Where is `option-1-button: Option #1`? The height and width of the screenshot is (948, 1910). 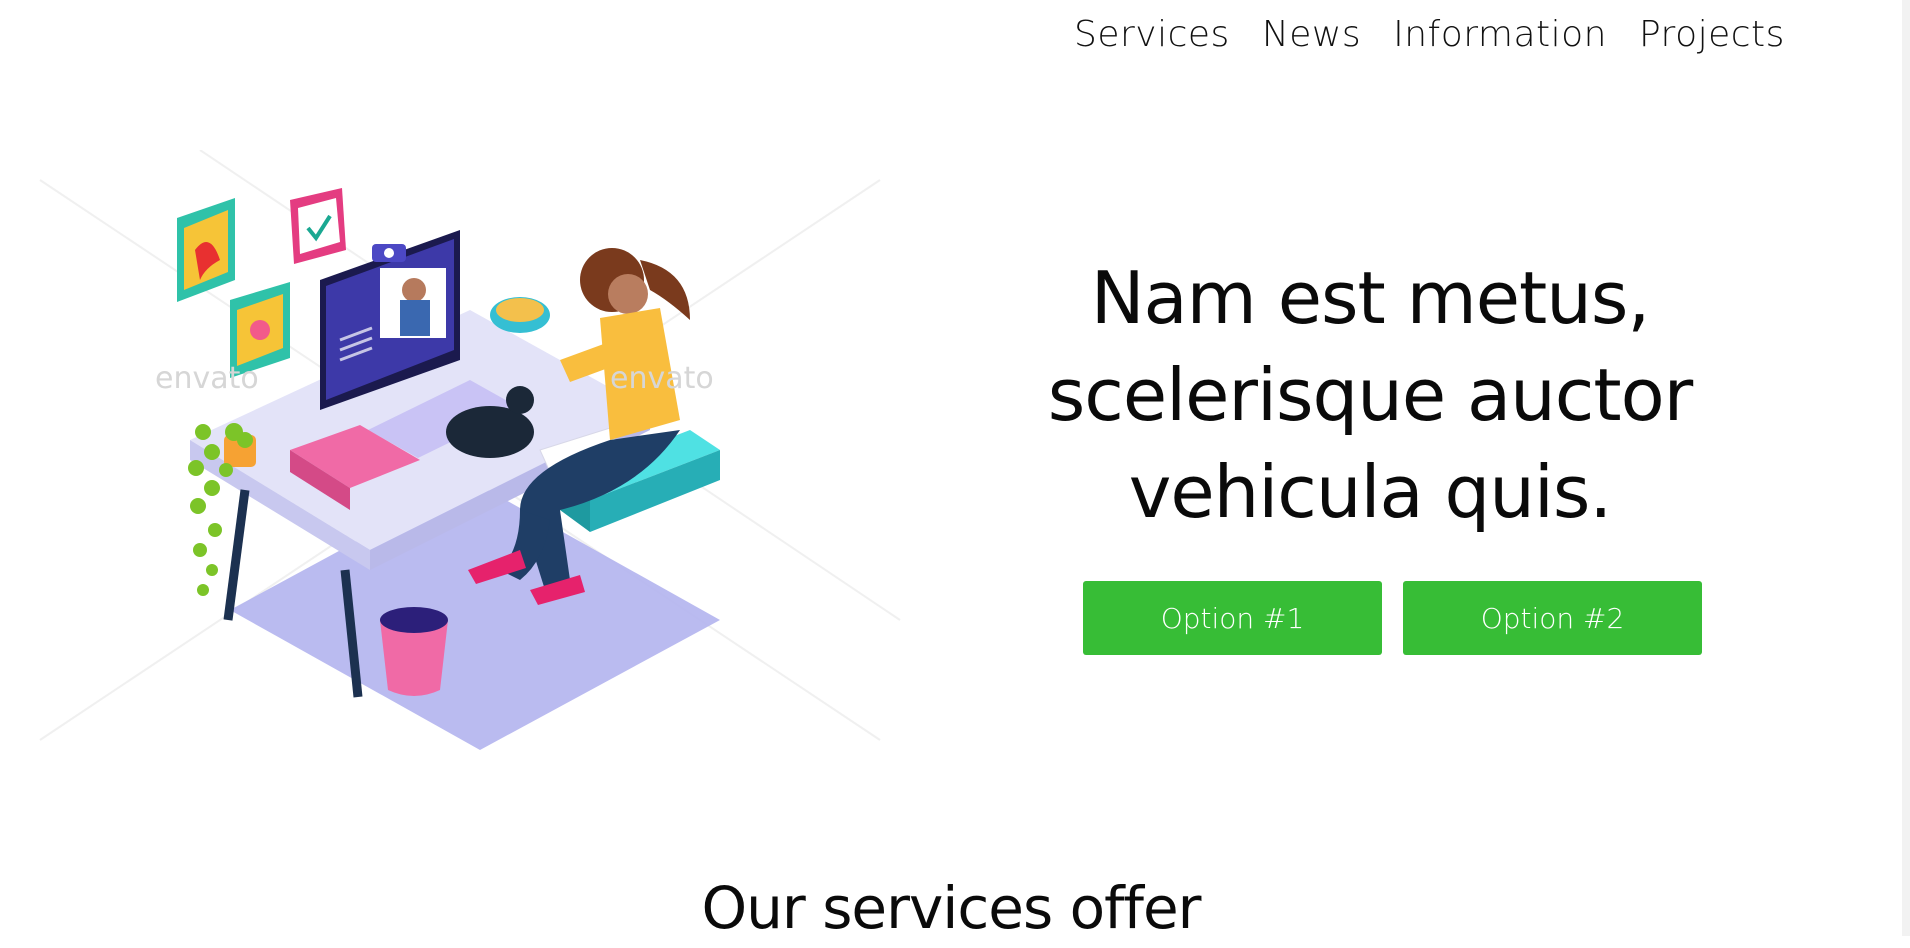 option-1-button: Option #1 is located at coordinates (1232, 618).